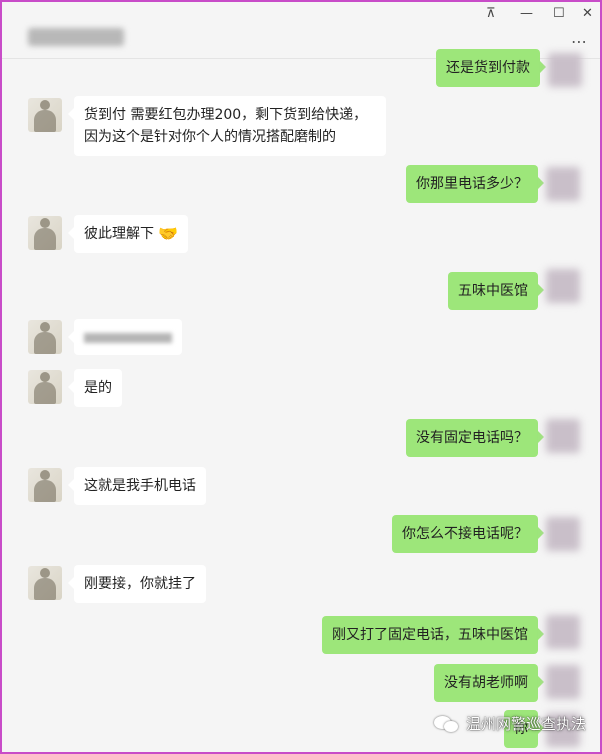 This screenshot has width=602, height=754. I want to click on message-bubble-outgoing: 你那里电话多少？, so click(475, 184).